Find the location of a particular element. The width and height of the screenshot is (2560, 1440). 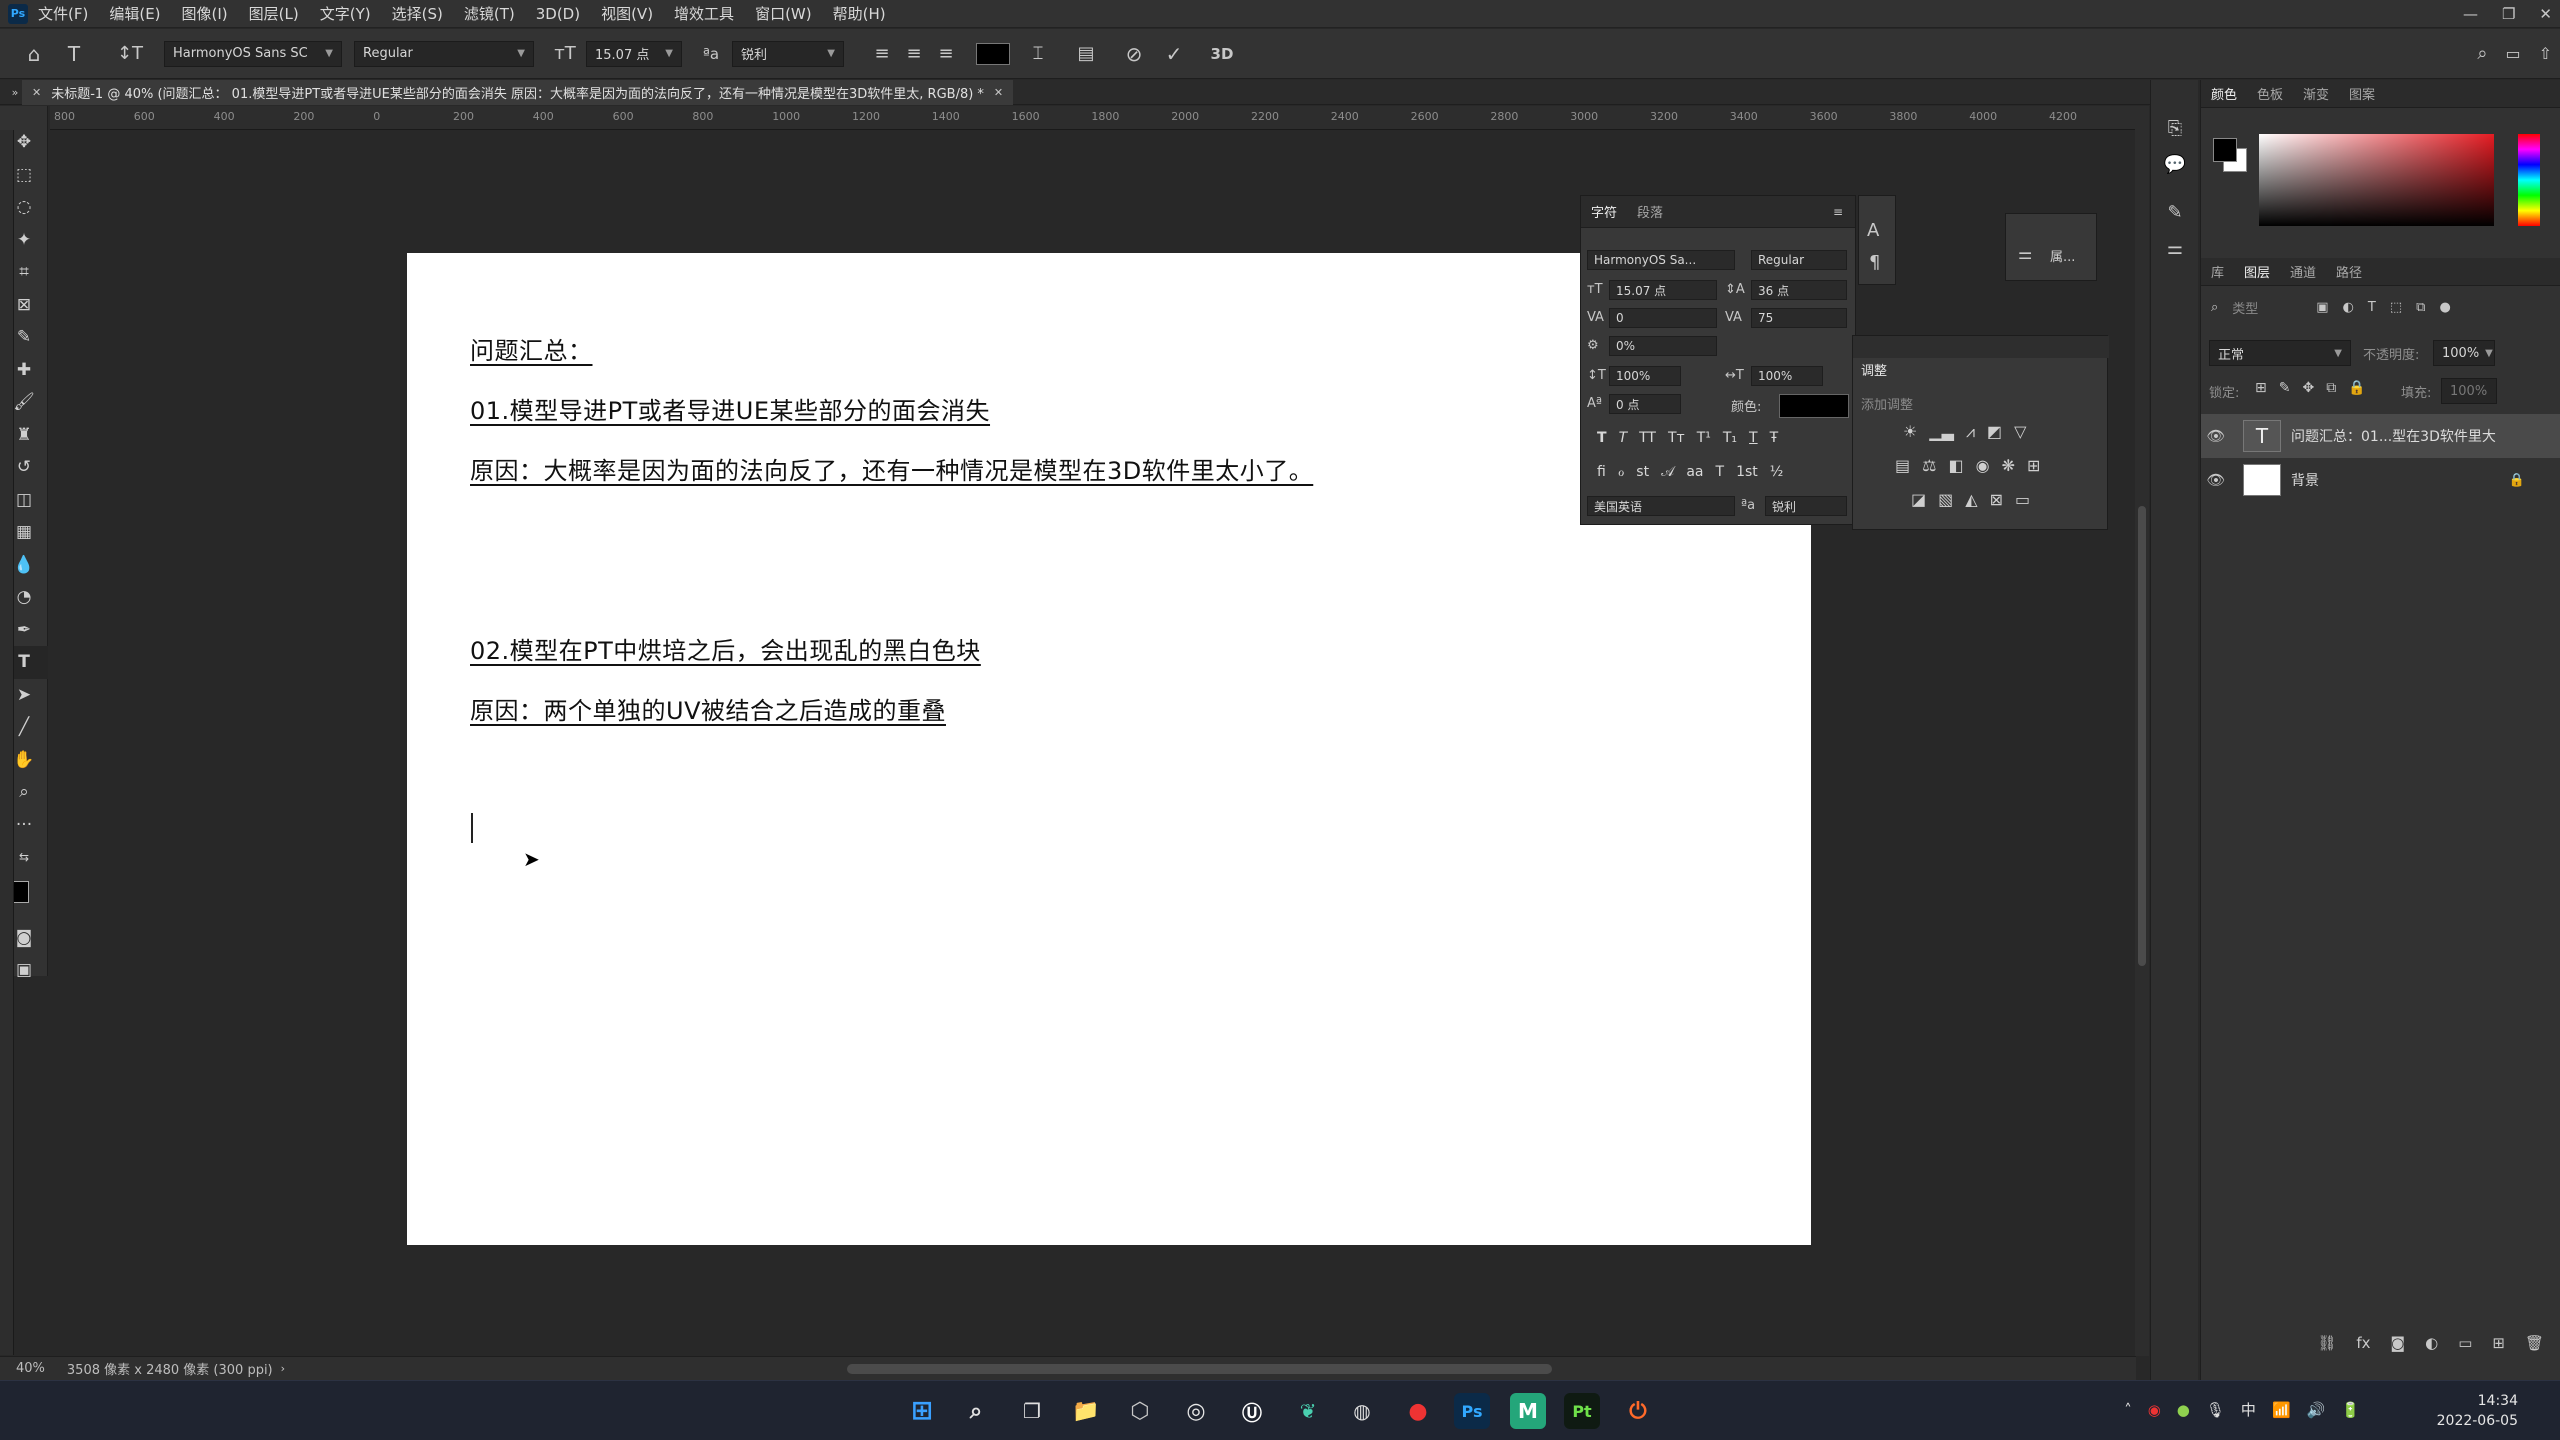

commit-check-icon: ✓ is located at coordinates (1174, 54).